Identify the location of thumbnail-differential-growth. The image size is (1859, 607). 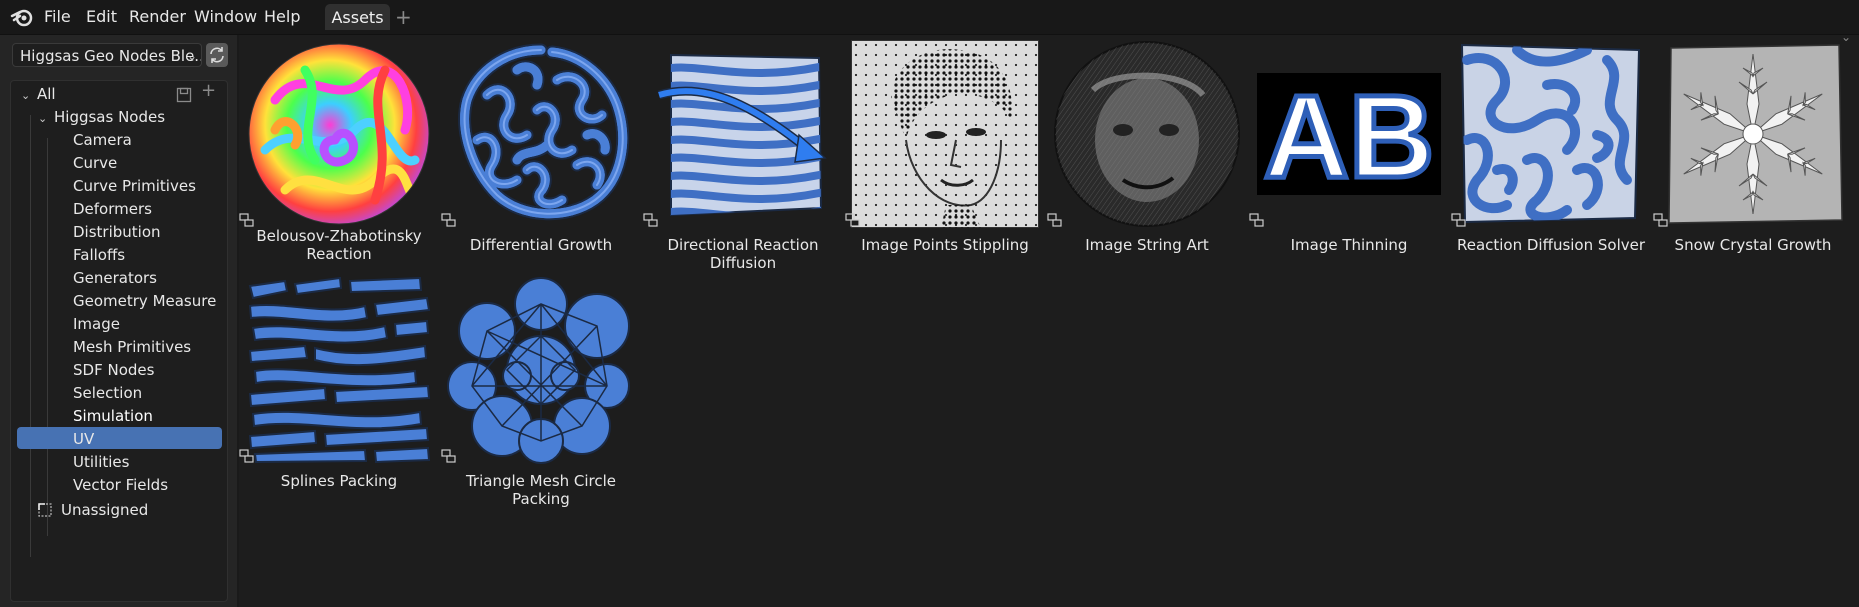
(541, 135).